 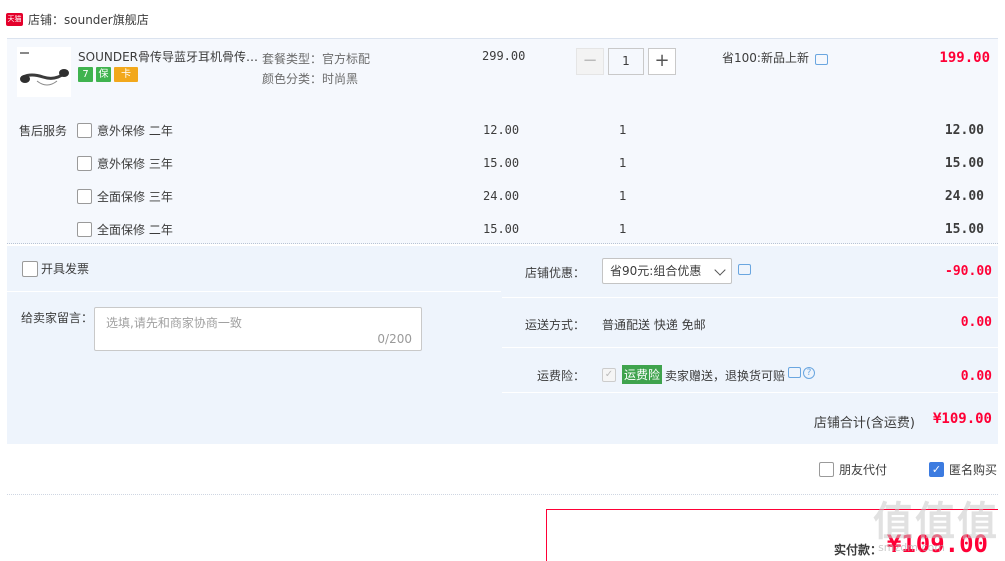 What do you see at coordinates (501, 130) in the screenshot?
I see `service-price: 12.00` at bounding box center [501, 130].